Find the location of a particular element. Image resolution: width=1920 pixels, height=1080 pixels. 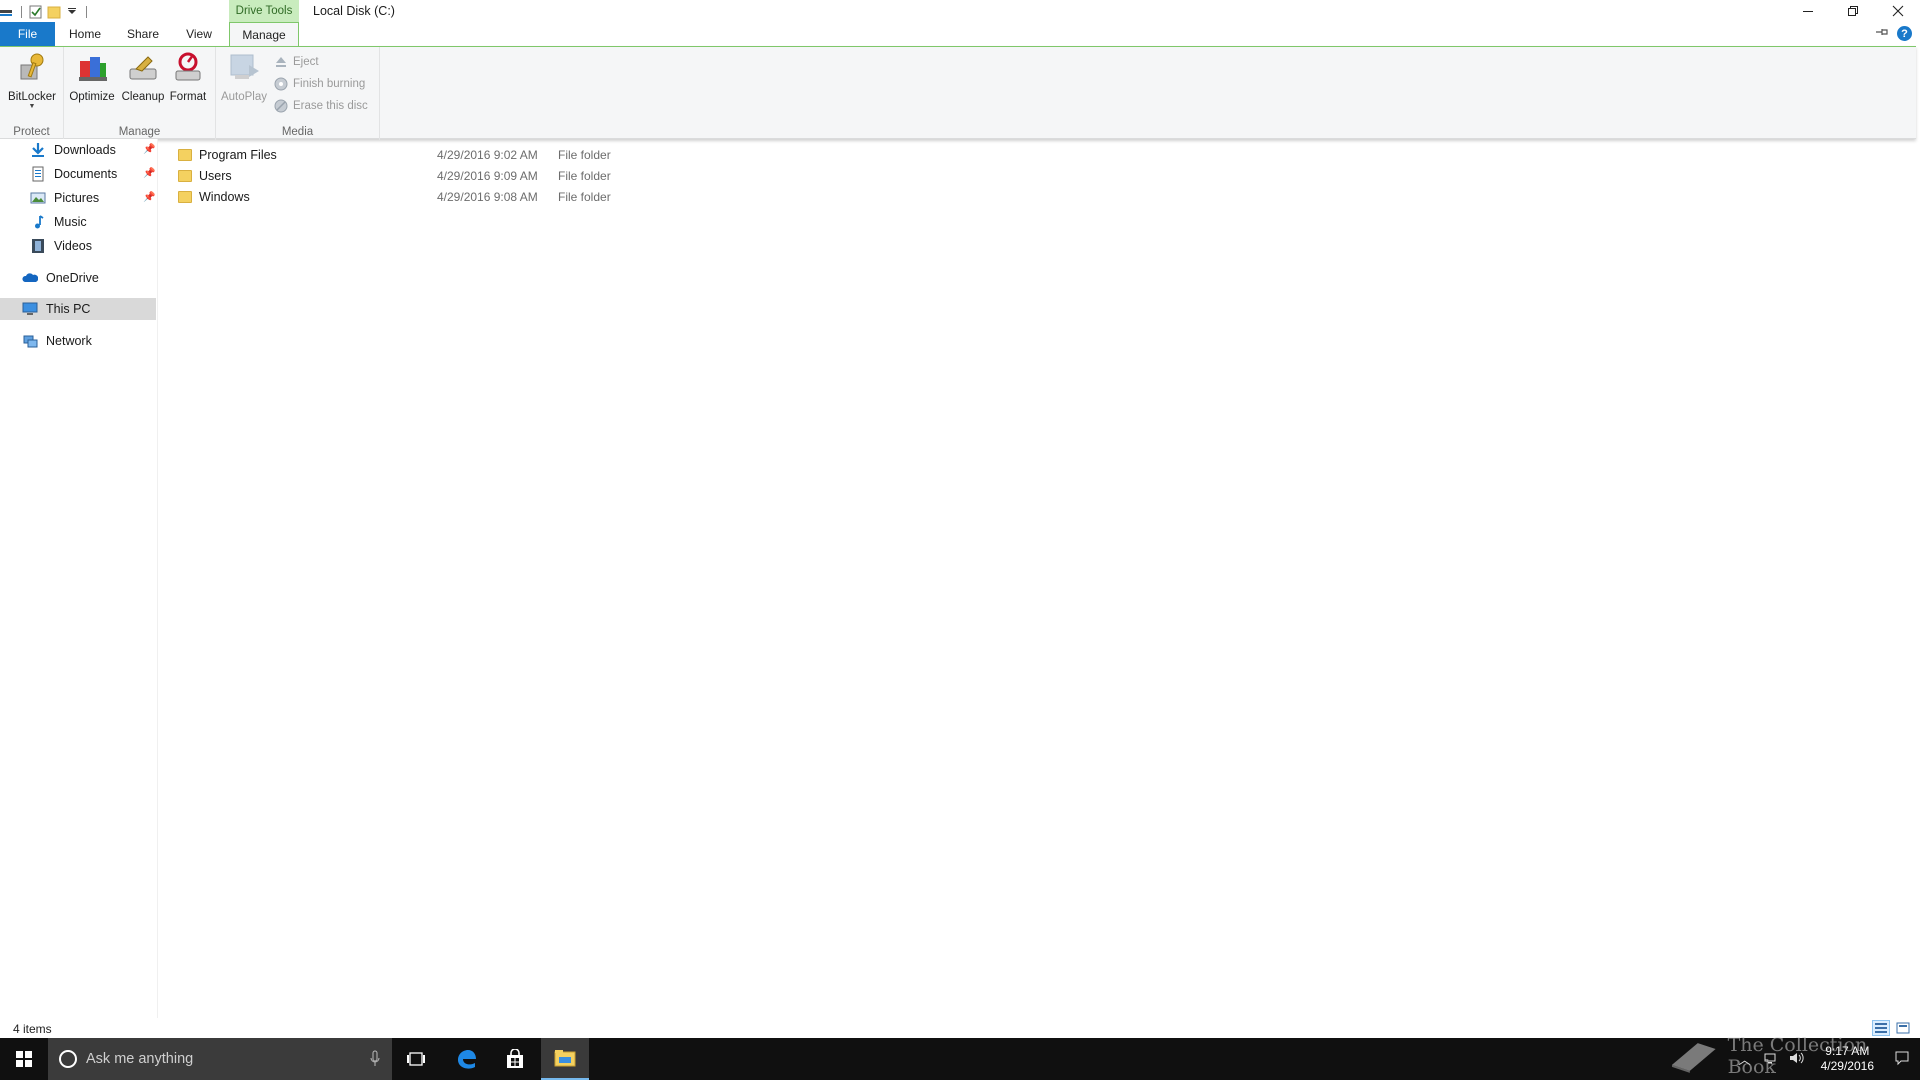

nav-label: Music is located at coordinates (70, 222).